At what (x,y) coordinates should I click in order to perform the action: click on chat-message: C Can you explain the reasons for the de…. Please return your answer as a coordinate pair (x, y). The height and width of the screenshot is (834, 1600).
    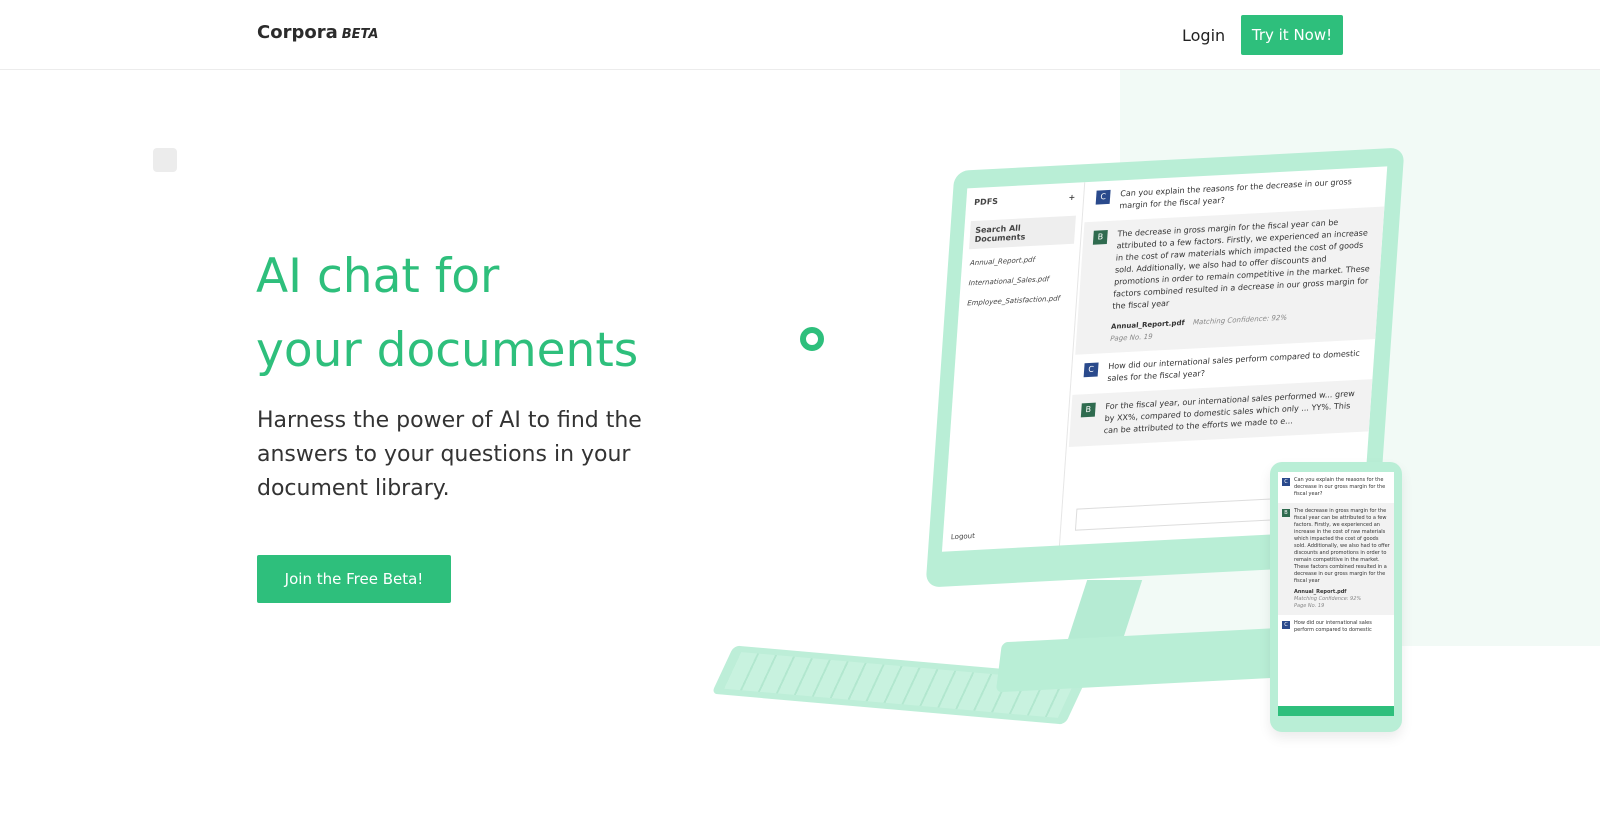
    Looking at the image, I should click on (1336, 487).